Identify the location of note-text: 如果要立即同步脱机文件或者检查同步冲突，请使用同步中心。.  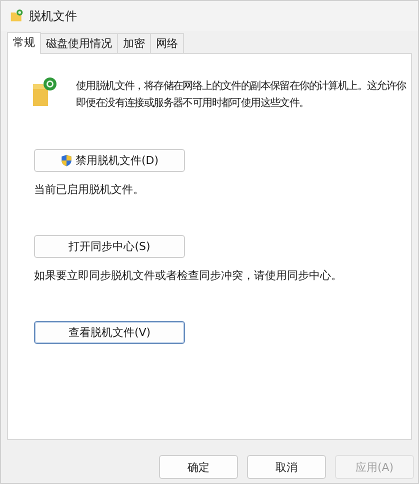
(188, 275).